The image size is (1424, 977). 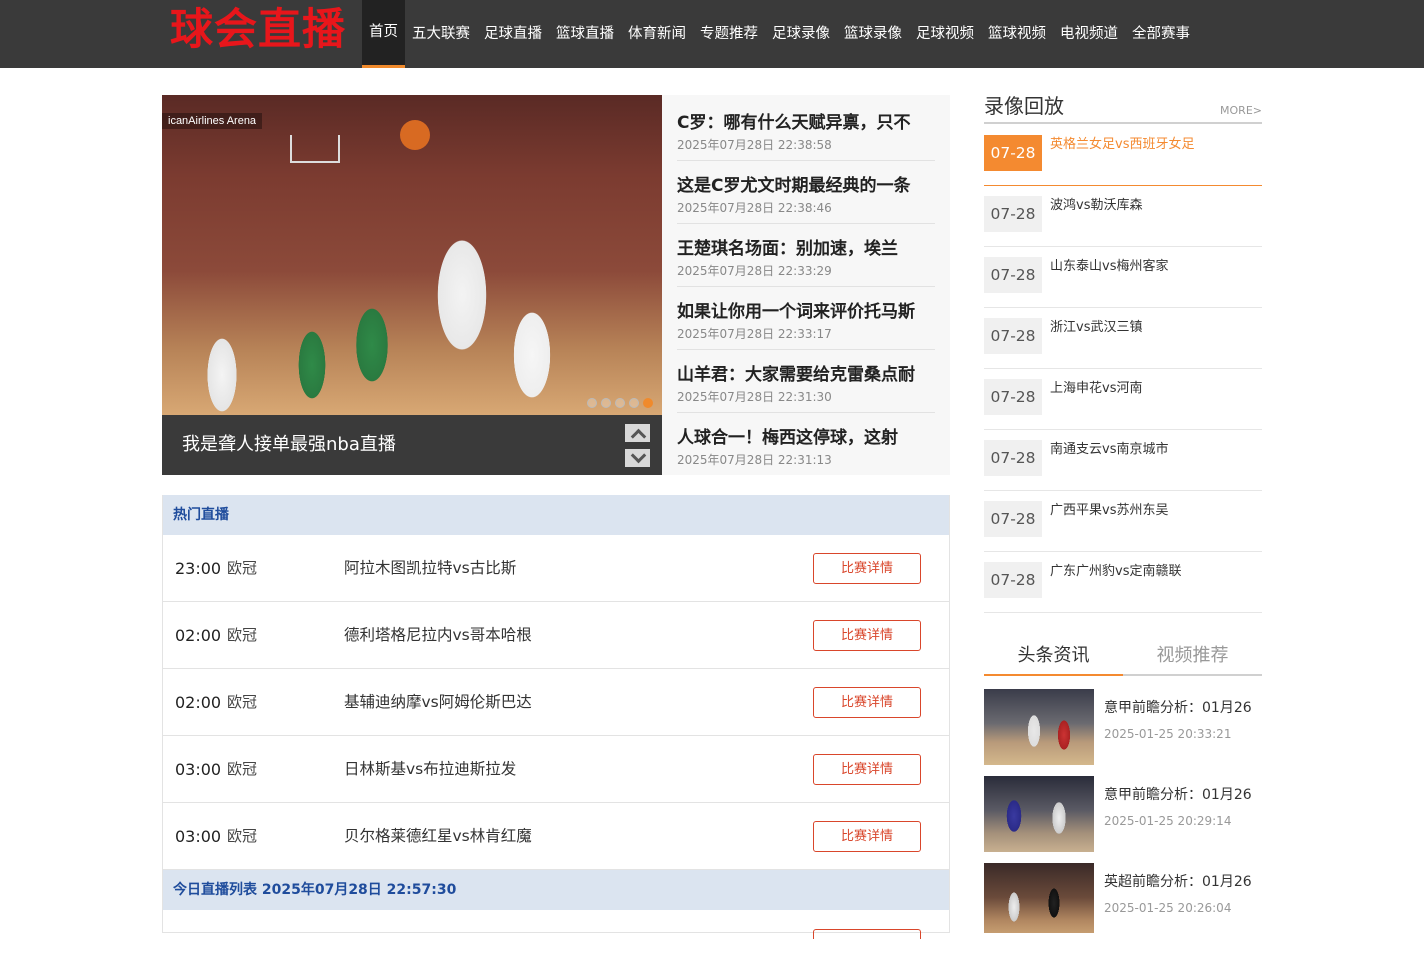 I want to click on table-row: 03:00 欧冠 贝尔格莱德红星vs林肯红魔 比赛详情, so click(x=556, y=836).